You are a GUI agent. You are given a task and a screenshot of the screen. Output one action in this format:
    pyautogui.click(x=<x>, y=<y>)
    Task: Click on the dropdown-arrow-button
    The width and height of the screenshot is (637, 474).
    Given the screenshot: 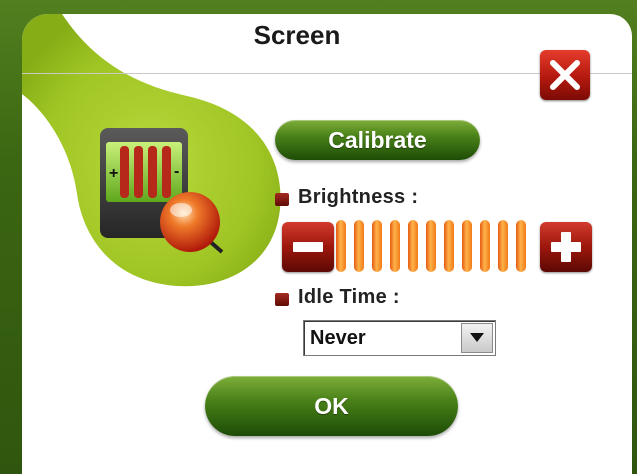 What is the action you would take?
    pyautogui.click(x=477, y=338)
    